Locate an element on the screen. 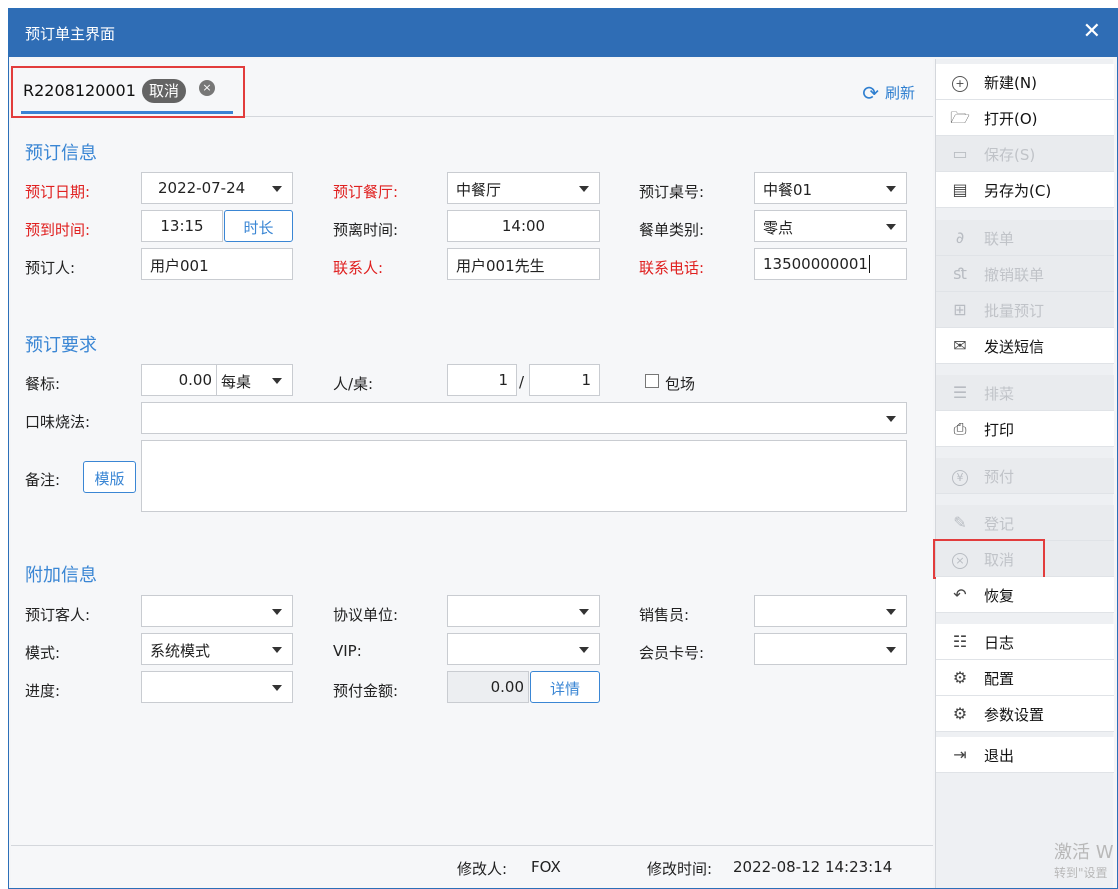 The image size is (1118, 889). refresh-button: ⟳ 刷新 is located at coordinates (888, 93).